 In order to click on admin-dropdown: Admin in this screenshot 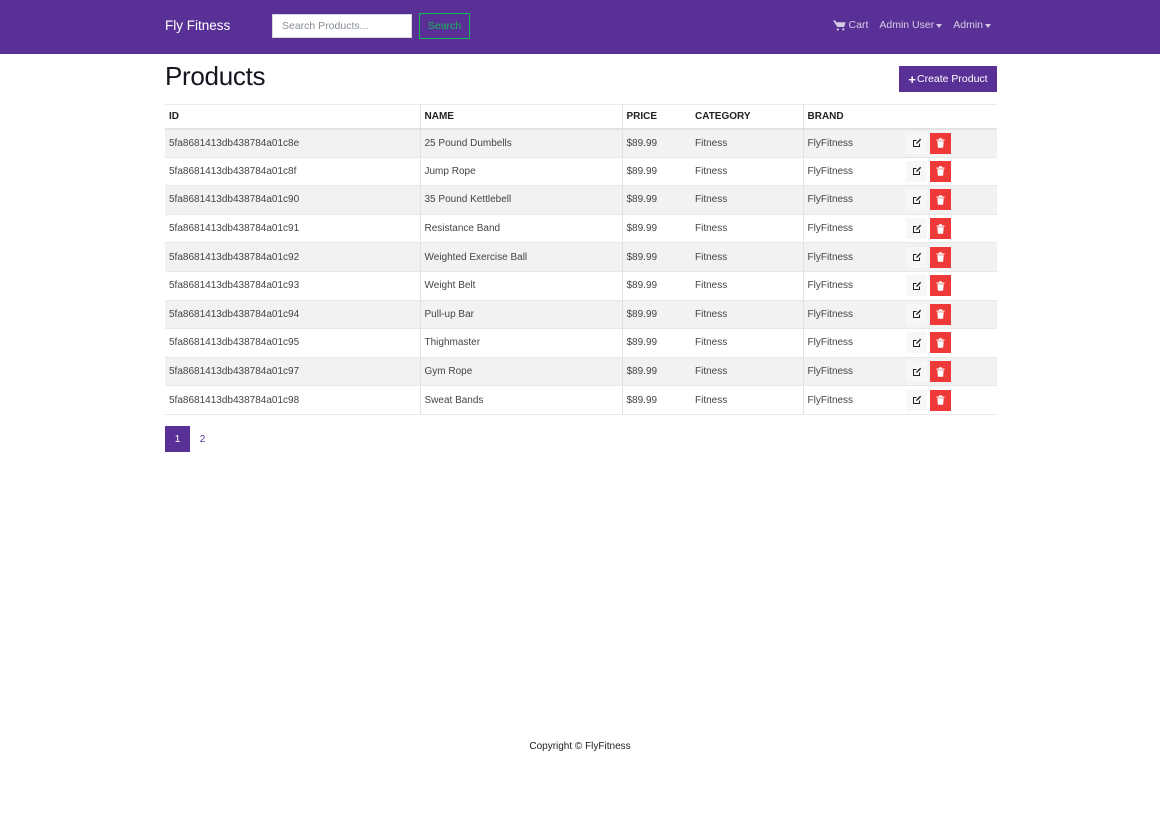, I will do `click(972, 25)`.